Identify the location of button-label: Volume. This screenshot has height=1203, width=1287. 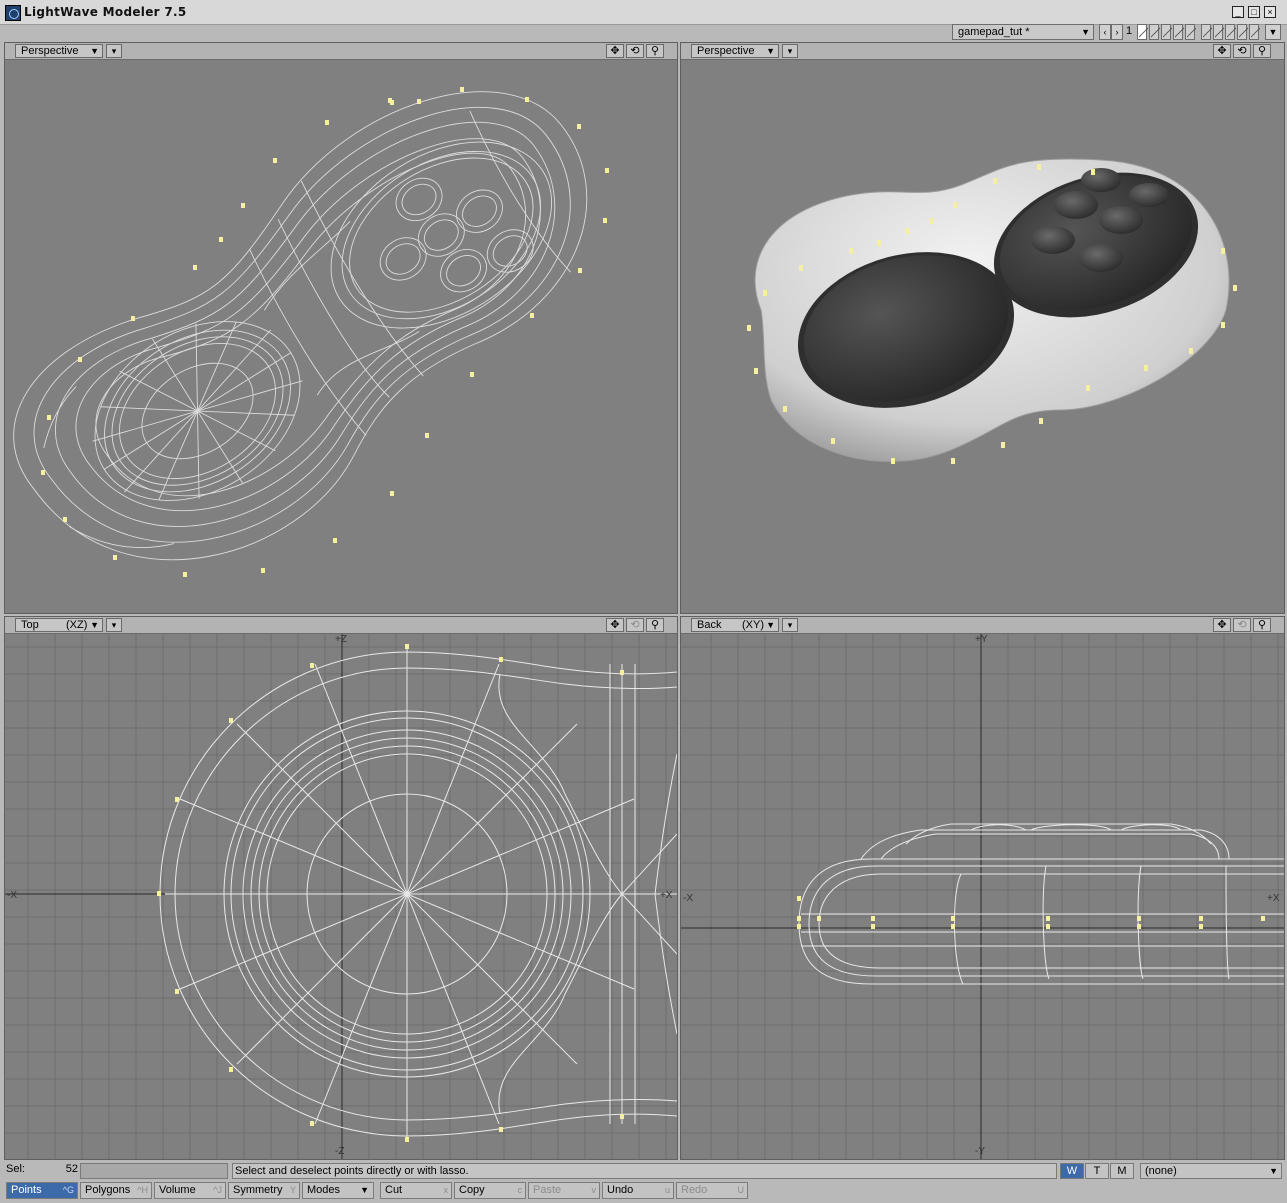
(177, 1190).